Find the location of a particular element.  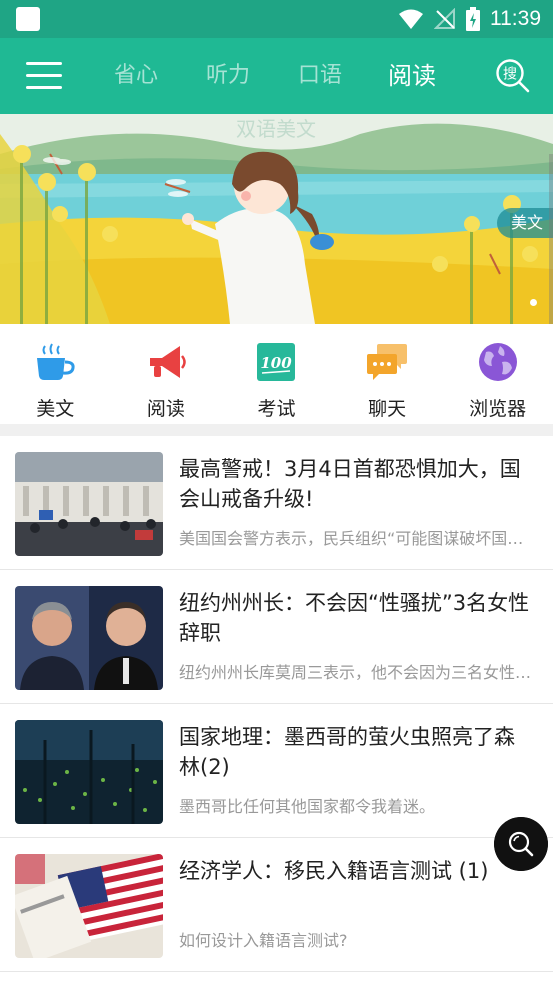

scrollbar is located at coordinates (551, 239).